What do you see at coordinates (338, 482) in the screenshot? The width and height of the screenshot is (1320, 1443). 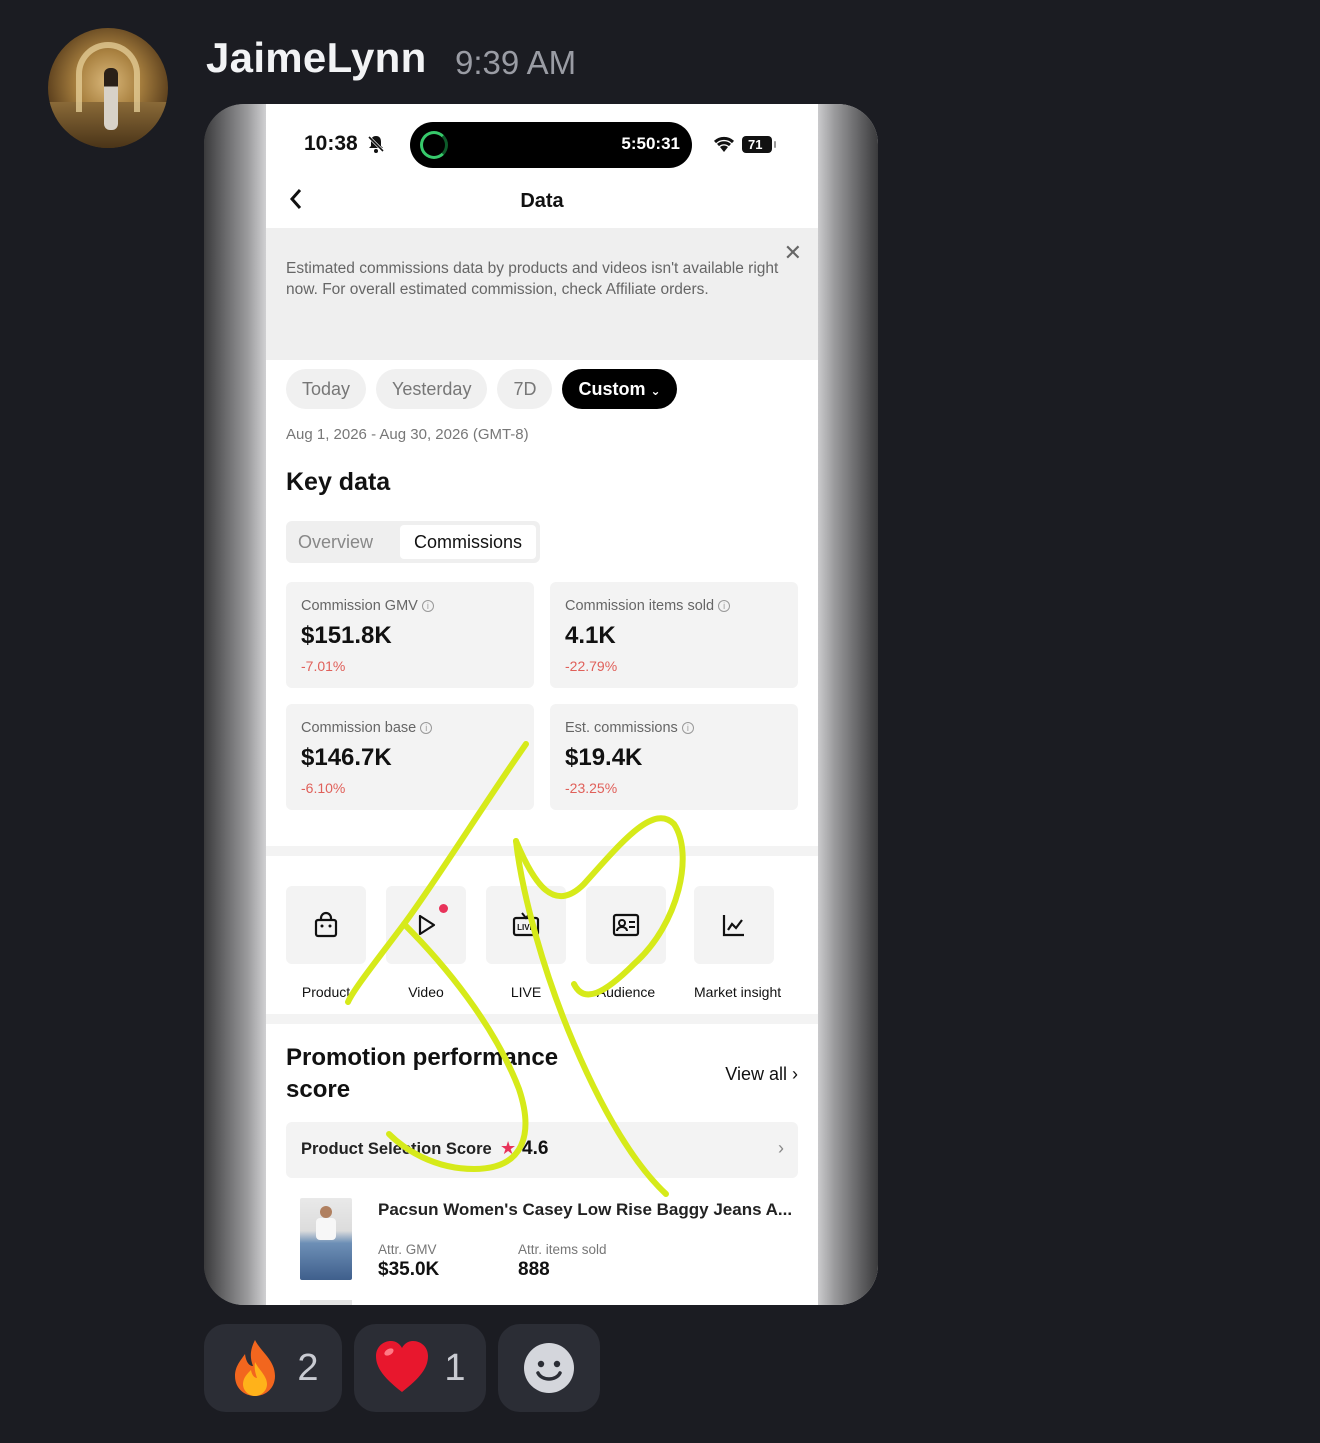 I see `section-title-key-data: Key data` at bounding box center [338, 482].